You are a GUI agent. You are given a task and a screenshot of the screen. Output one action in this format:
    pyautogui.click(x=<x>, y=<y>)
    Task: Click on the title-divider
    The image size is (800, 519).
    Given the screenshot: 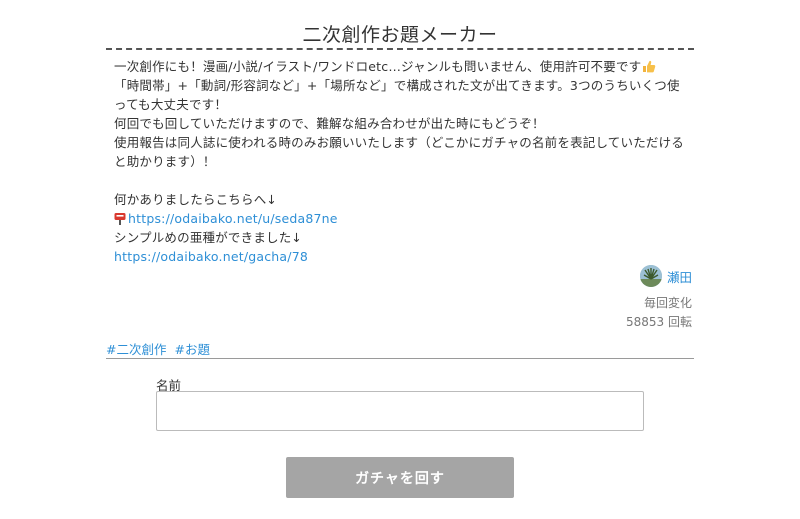 What is the action you would take?
    pyautogui.click(x=400, y=49)
    